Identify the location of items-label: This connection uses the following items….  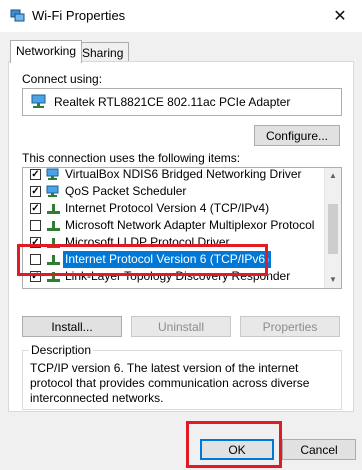
(131, 158).